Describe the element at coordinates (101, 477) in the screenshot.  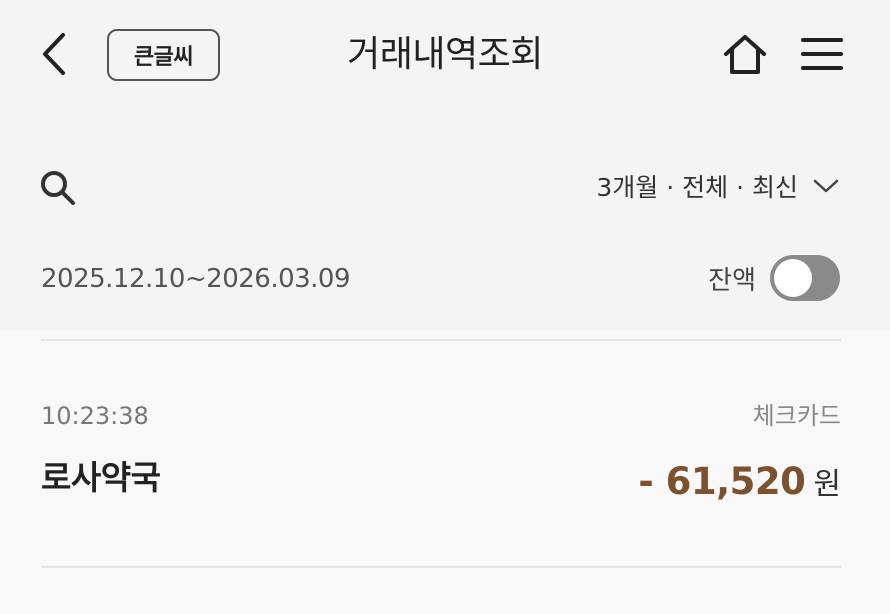
I see `transaction-merchant: 로사약국` at that location.